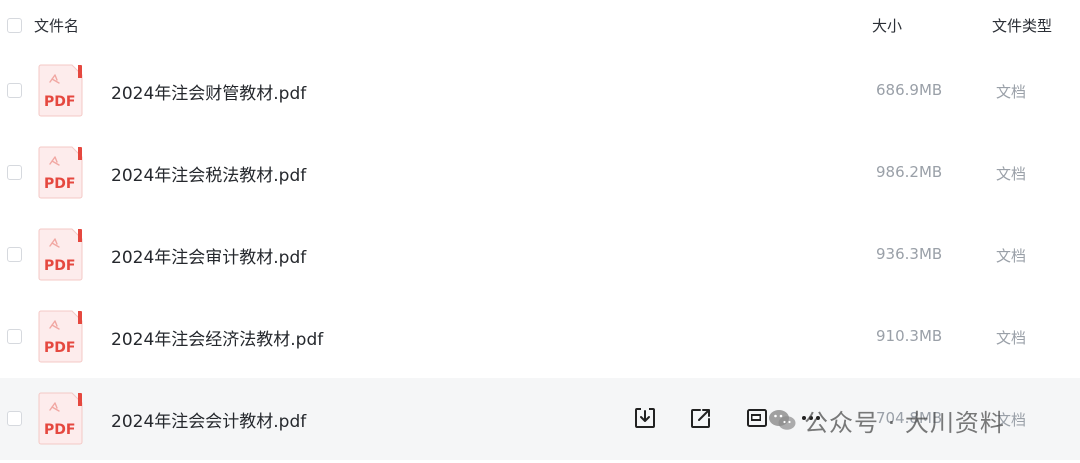 This screenshot has height=463, width=1080. What do you see at coordinates (645, 418) in the screenshot?
I see `download-icon` at bounding box center [645, 418].